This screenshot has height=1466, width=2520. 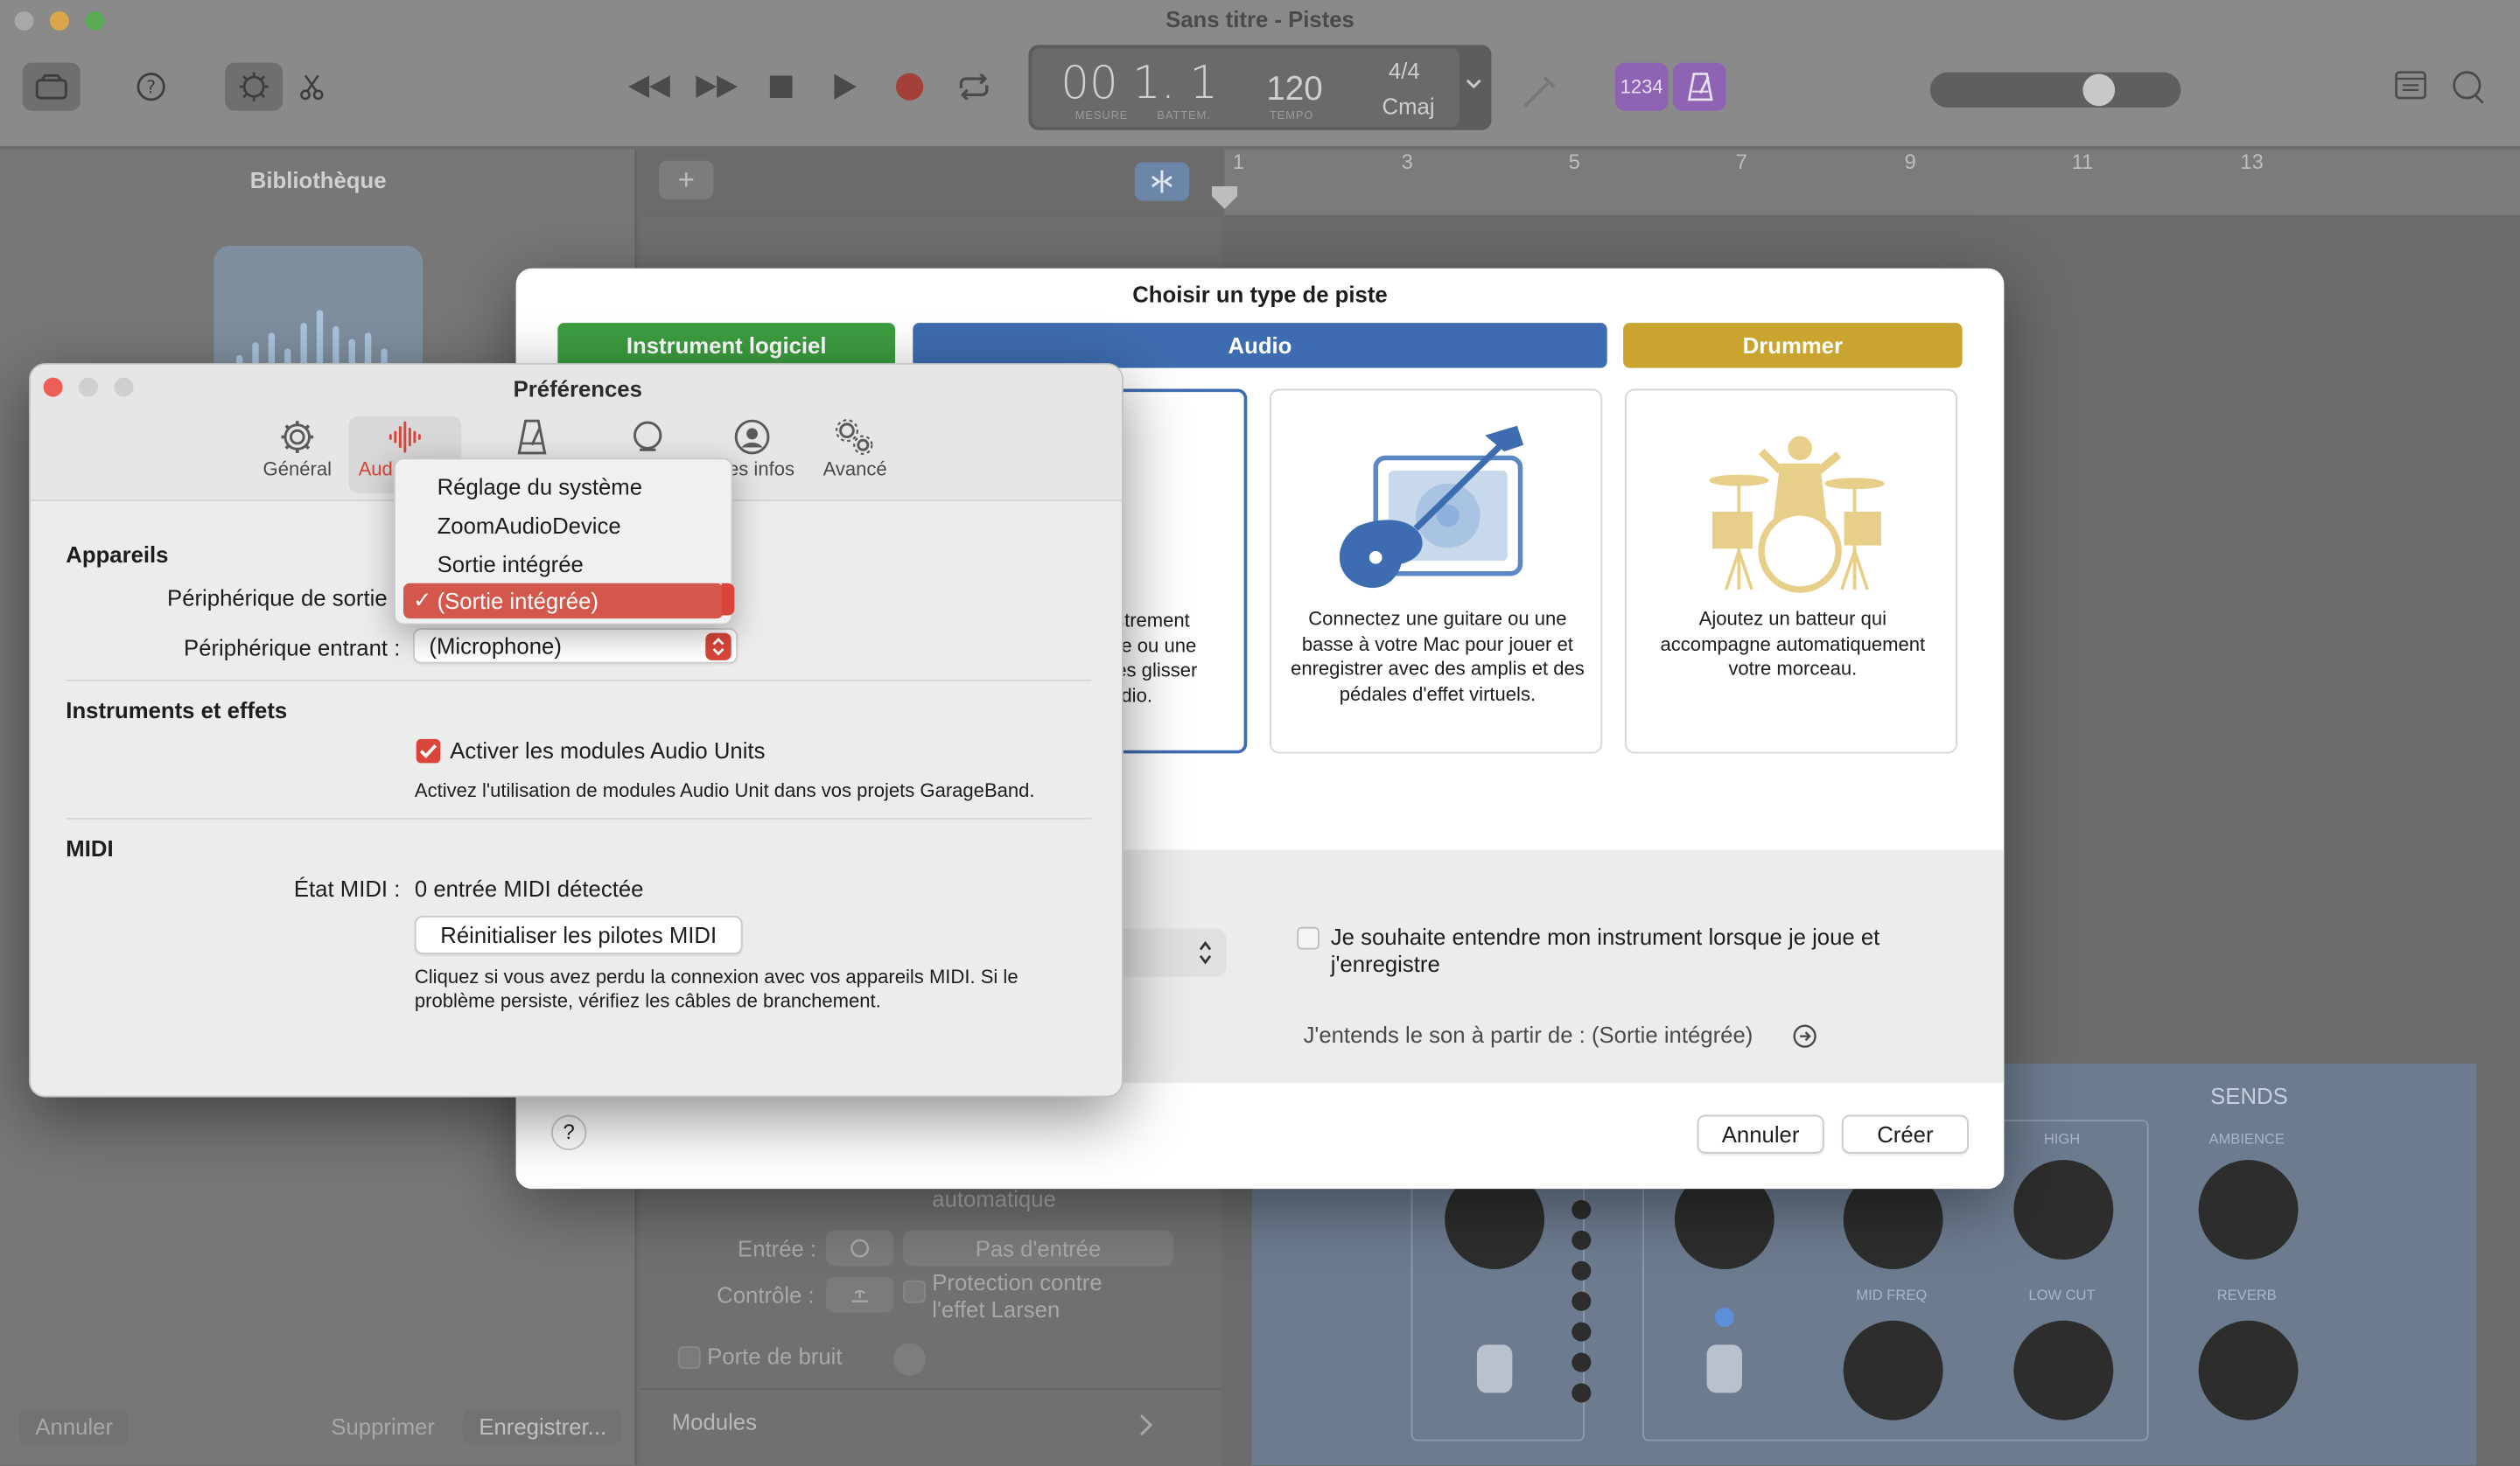 I want to click on tab-software-instrument: Instrument logiciel, so click(x=726, y=346).